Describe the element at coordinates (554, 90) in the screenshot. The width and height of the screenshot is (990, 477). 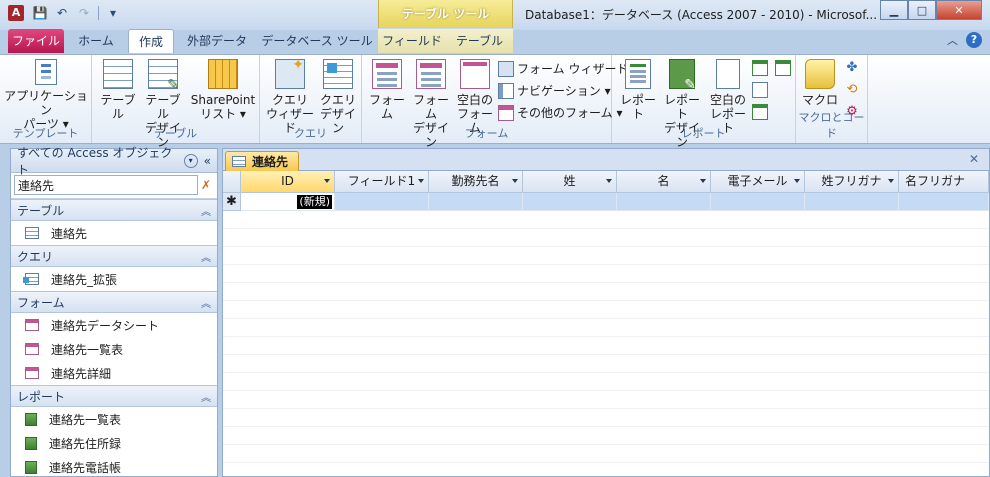
I see `navigation-button: ナビゲーション ▾` at that location.